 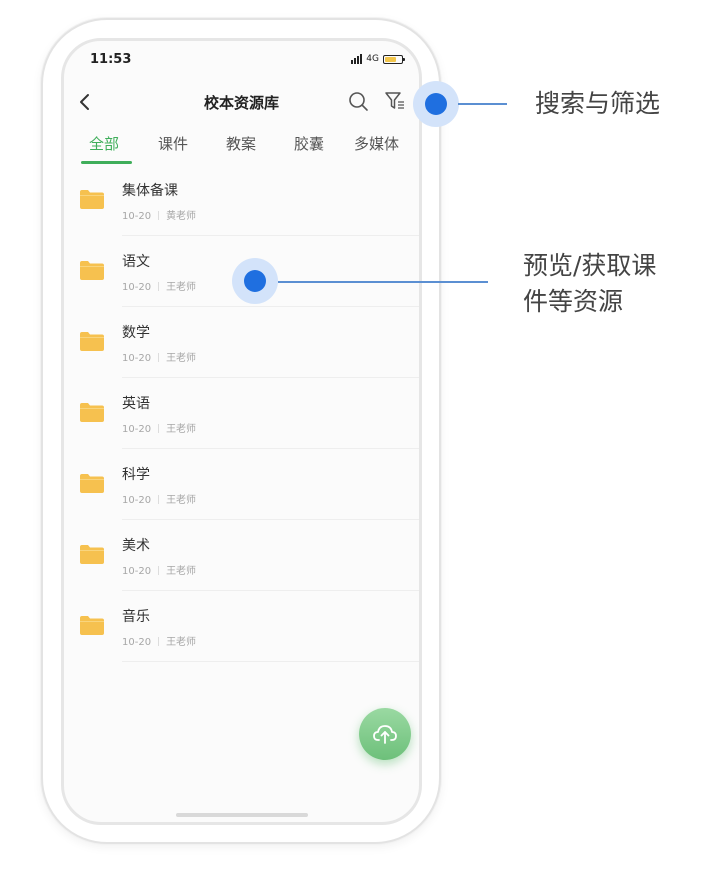 What do you see at coordinates (436, 104) in the screenshot?
I see `callout-marker-search` at bounding box center [436, 104].